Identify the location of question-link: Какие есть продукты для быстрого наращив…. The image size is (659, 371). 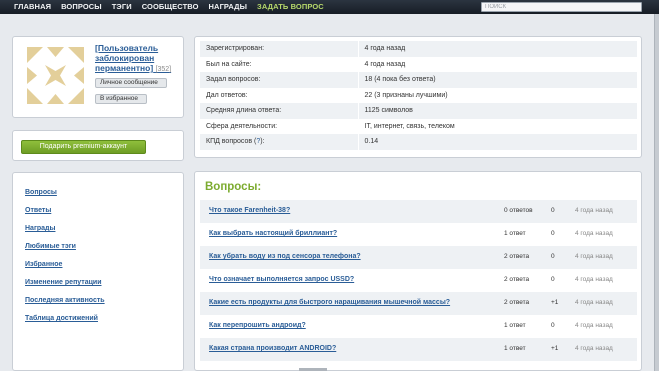
(329, 302).